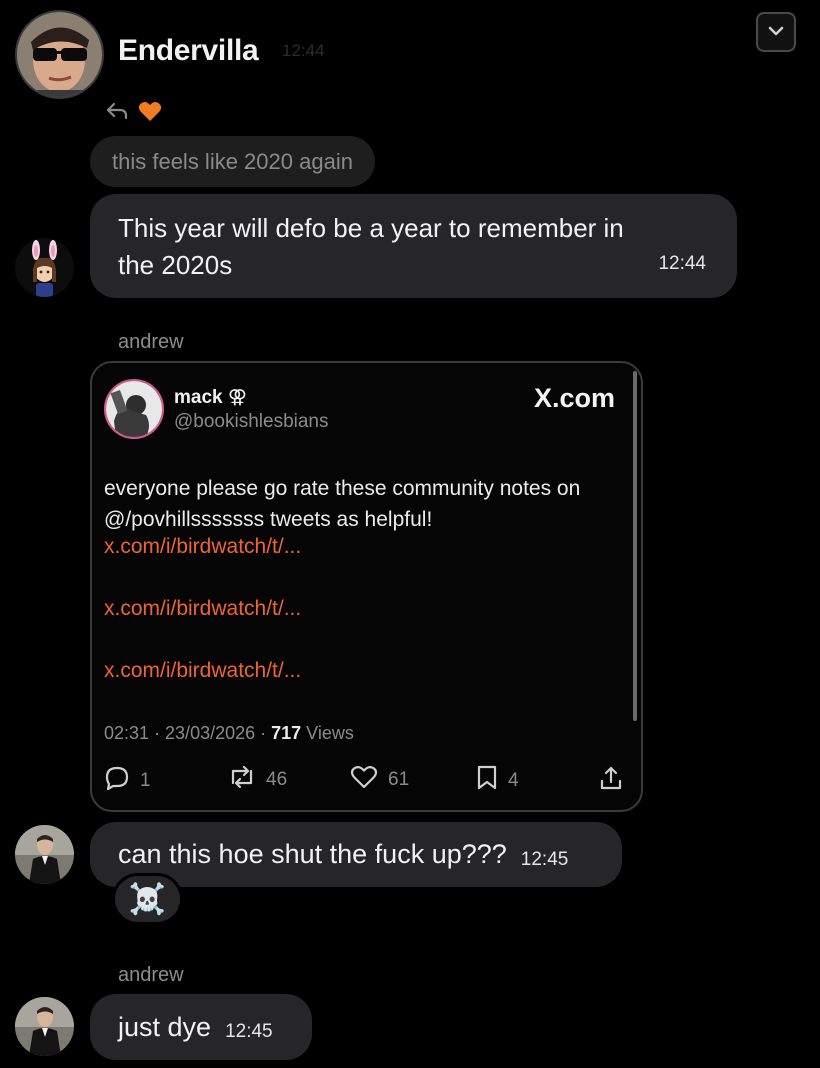 The height and width of the screenshot is (1068, 820). What do you see at coordinates (117, 113) in the screenshot?
I see `reply-arrow-icon` at bounding box center [117, 113].